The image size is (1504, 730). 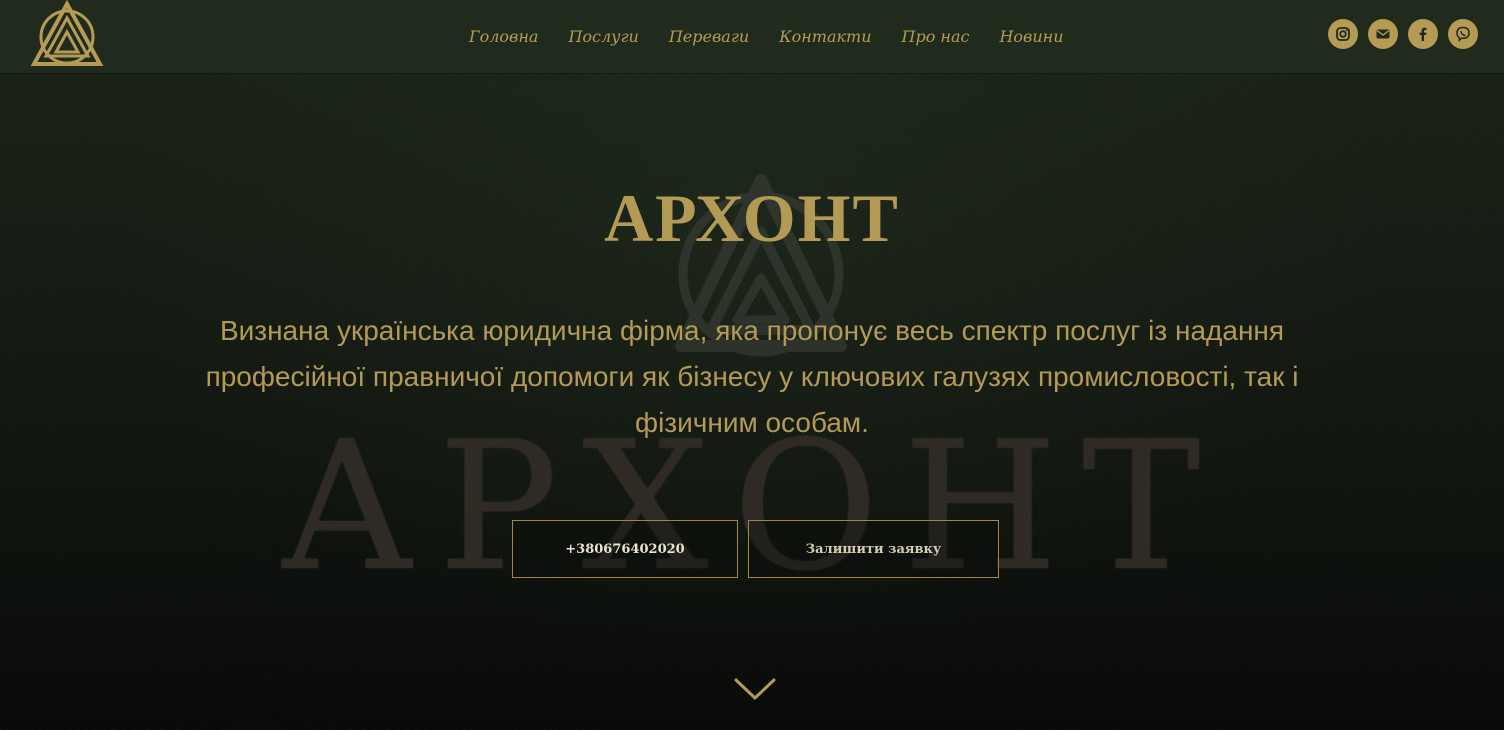 I want to click on nav-item-services: Послуги, so click(x=603, y=36).